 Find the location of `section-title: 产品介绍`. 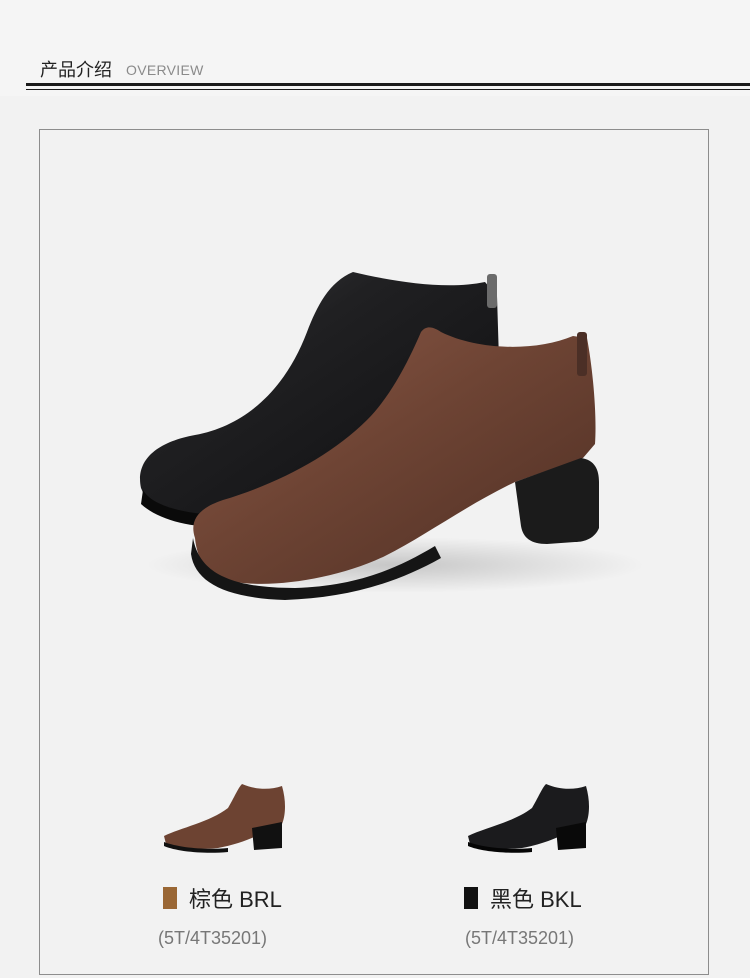

section-title: 产品介绍 is located at coordinates (76, 70).